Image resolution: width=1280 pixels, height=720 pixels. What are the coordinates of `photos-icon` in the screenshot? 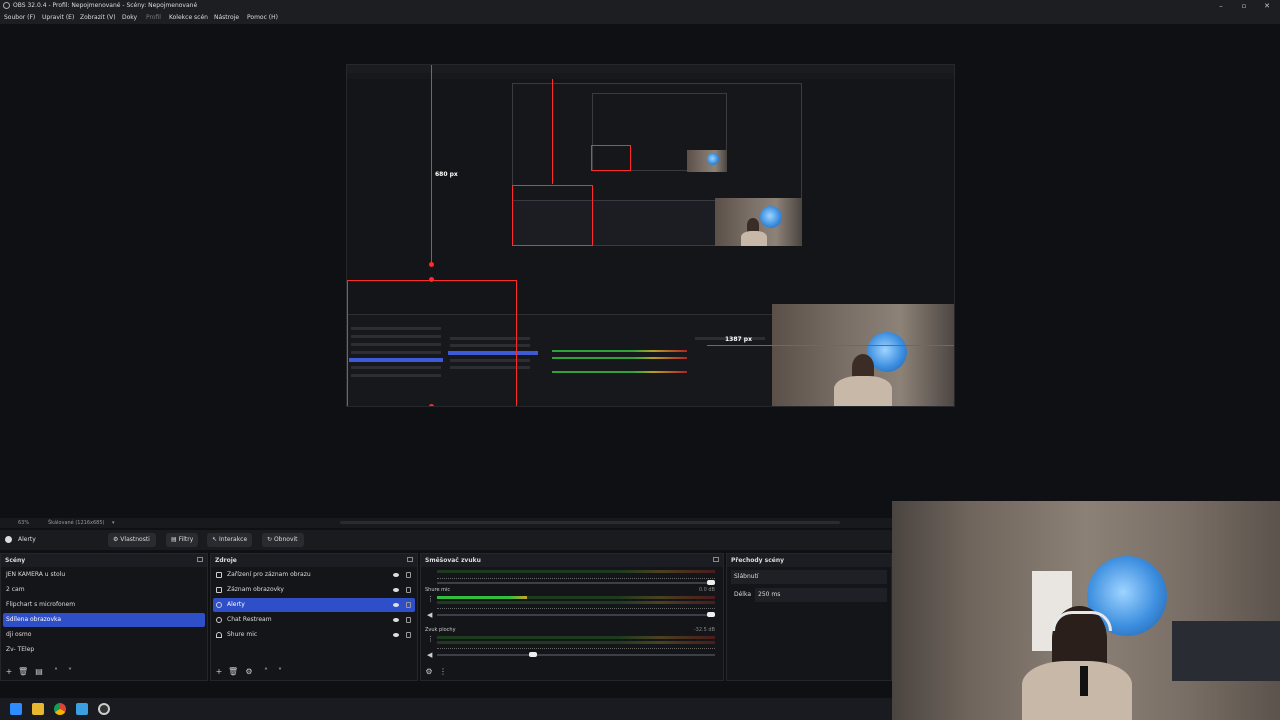 It's located at (82, 709).